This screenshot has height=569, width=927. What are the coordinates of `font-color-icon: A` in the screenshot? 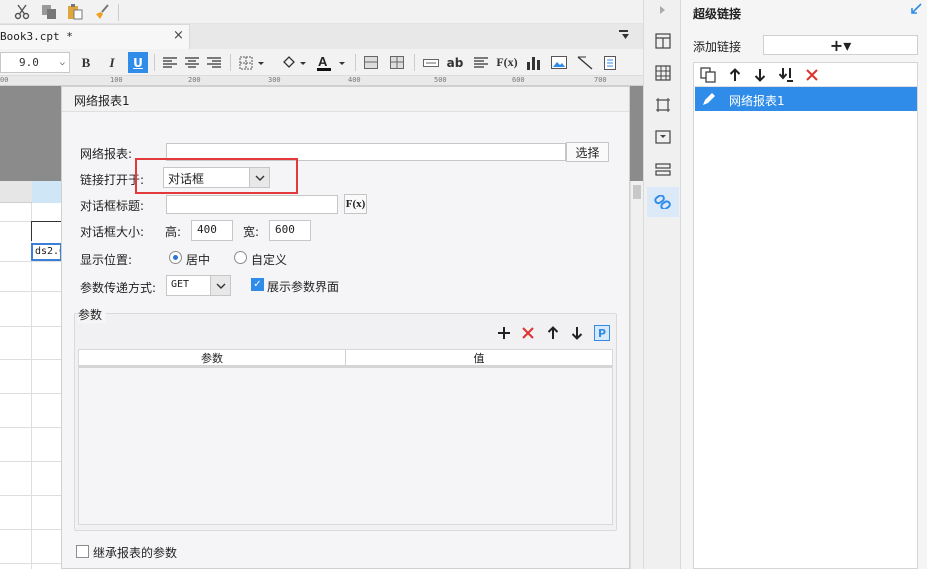 It's located at (331, 62).